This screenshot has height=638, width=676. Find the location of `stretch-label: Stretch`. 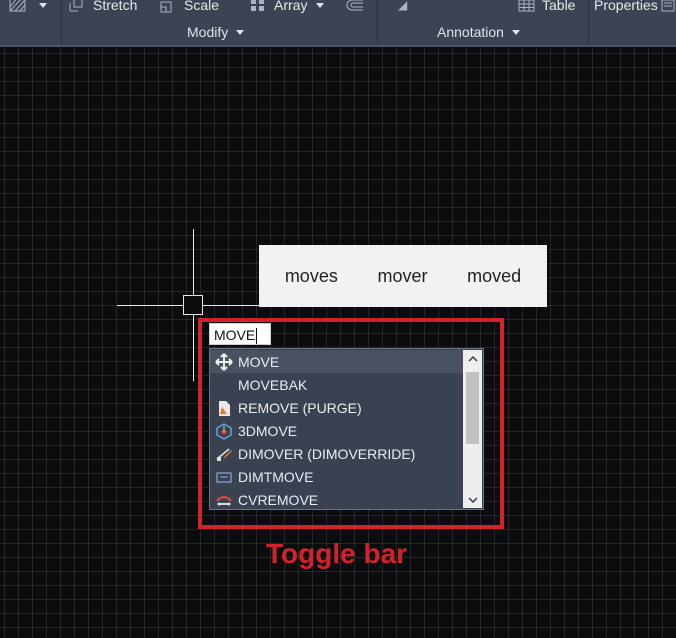

stretch-label: Stretch is located at coordinates (115, 6).